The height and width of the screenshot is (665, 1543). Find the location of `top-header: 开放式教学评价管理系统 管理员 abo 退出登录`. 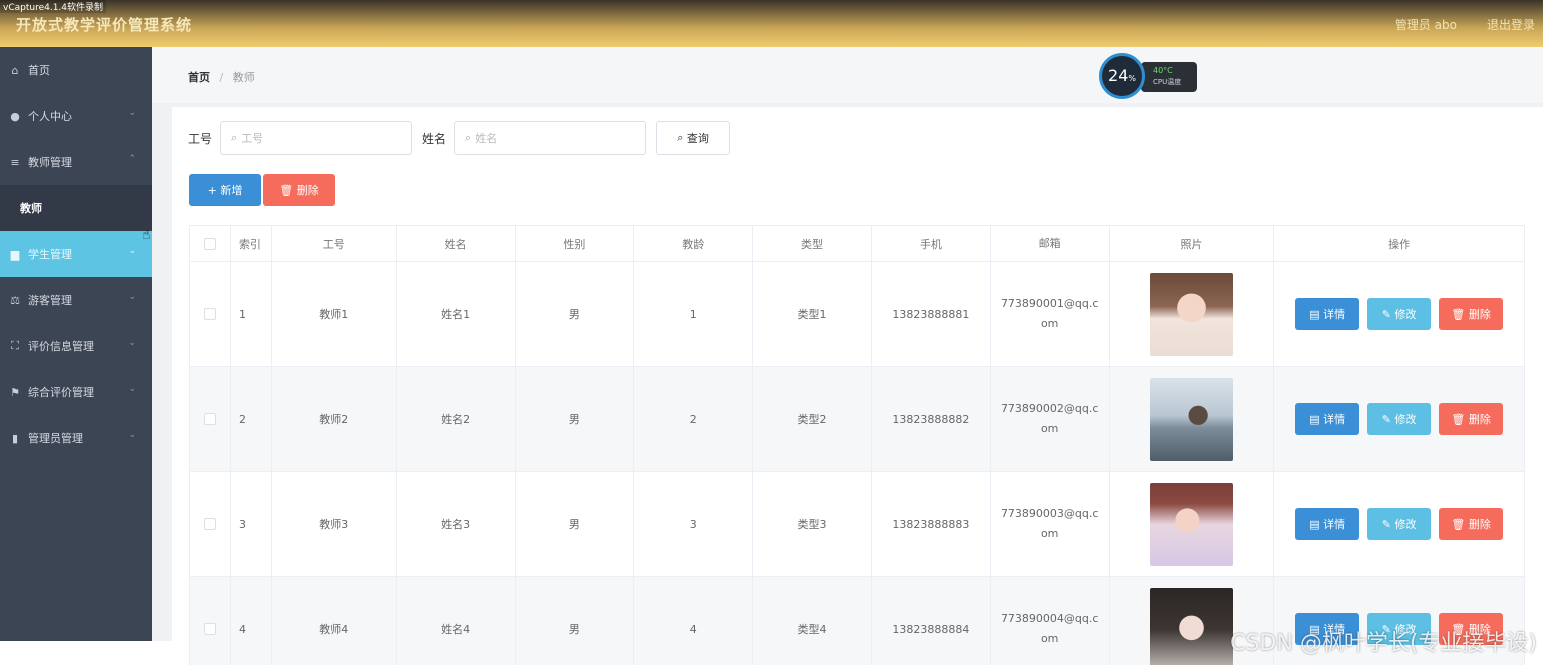

top-header: 开放式教学评价管理系统 管理员 abo 退出登录 is located at coordinates (771, 23).